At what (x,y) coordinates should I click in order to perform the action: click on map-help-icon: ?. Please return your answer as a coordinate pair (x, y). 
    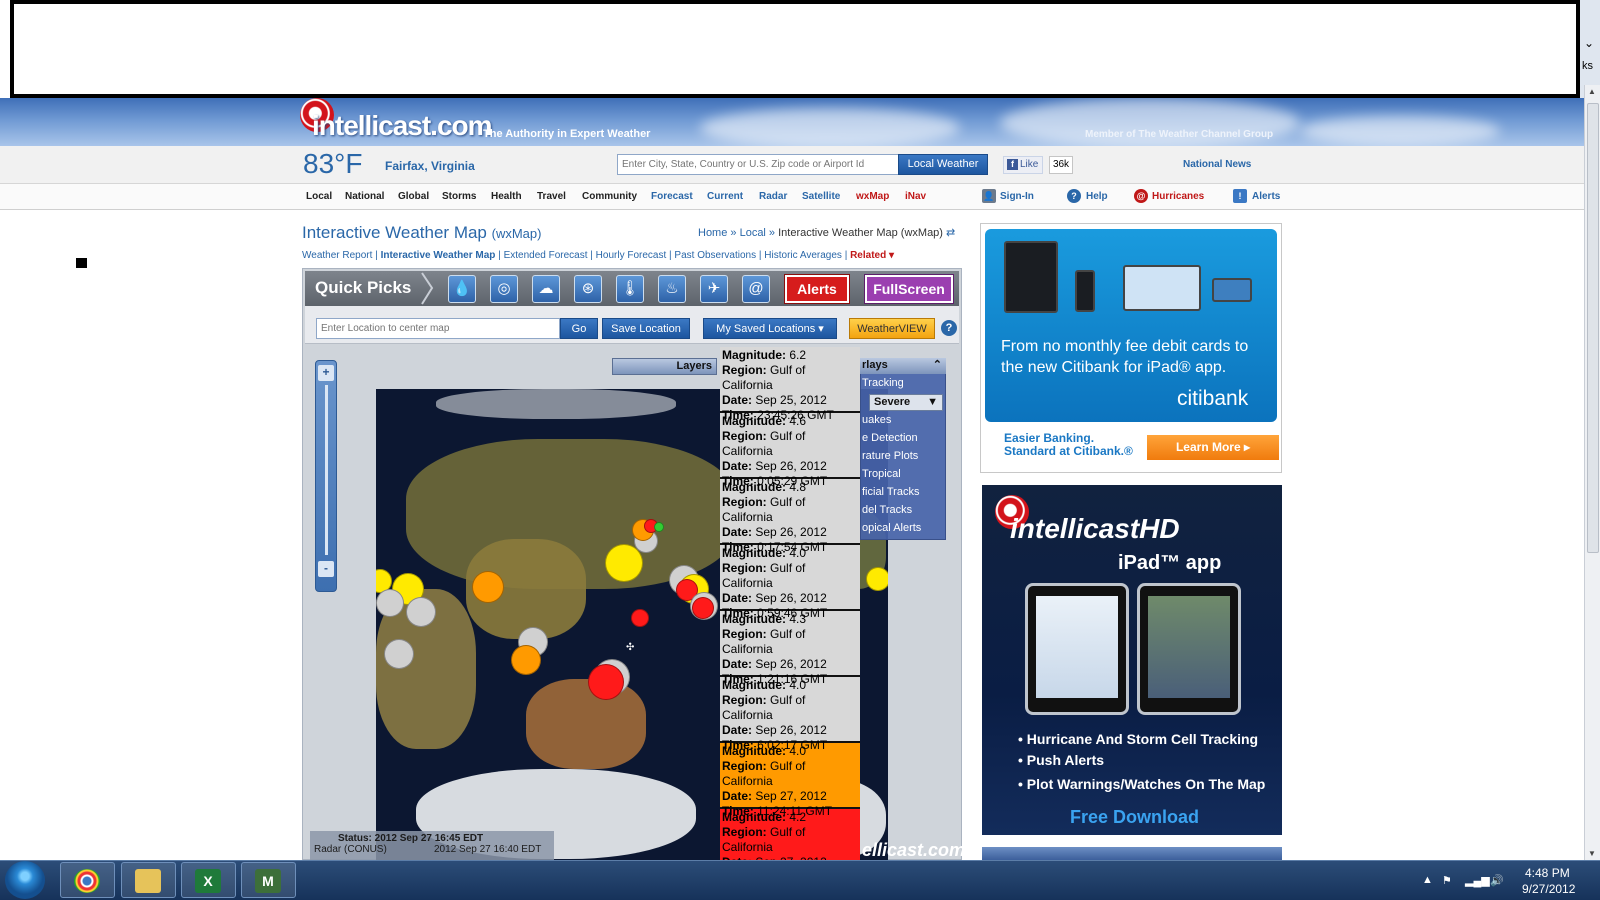
    Looking at the image, I should click on (949, 328).